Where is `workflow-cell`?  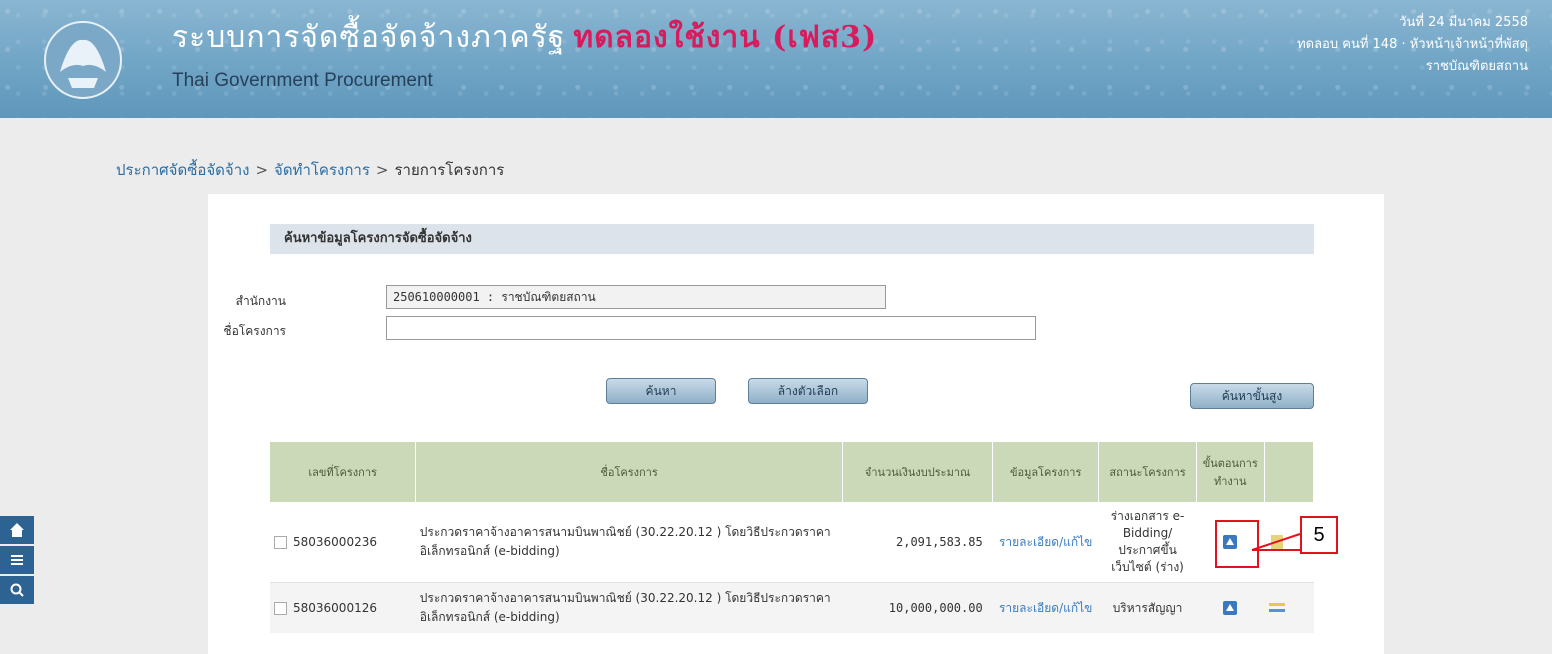
workflow-cell is located at coordinates (1230, 607).